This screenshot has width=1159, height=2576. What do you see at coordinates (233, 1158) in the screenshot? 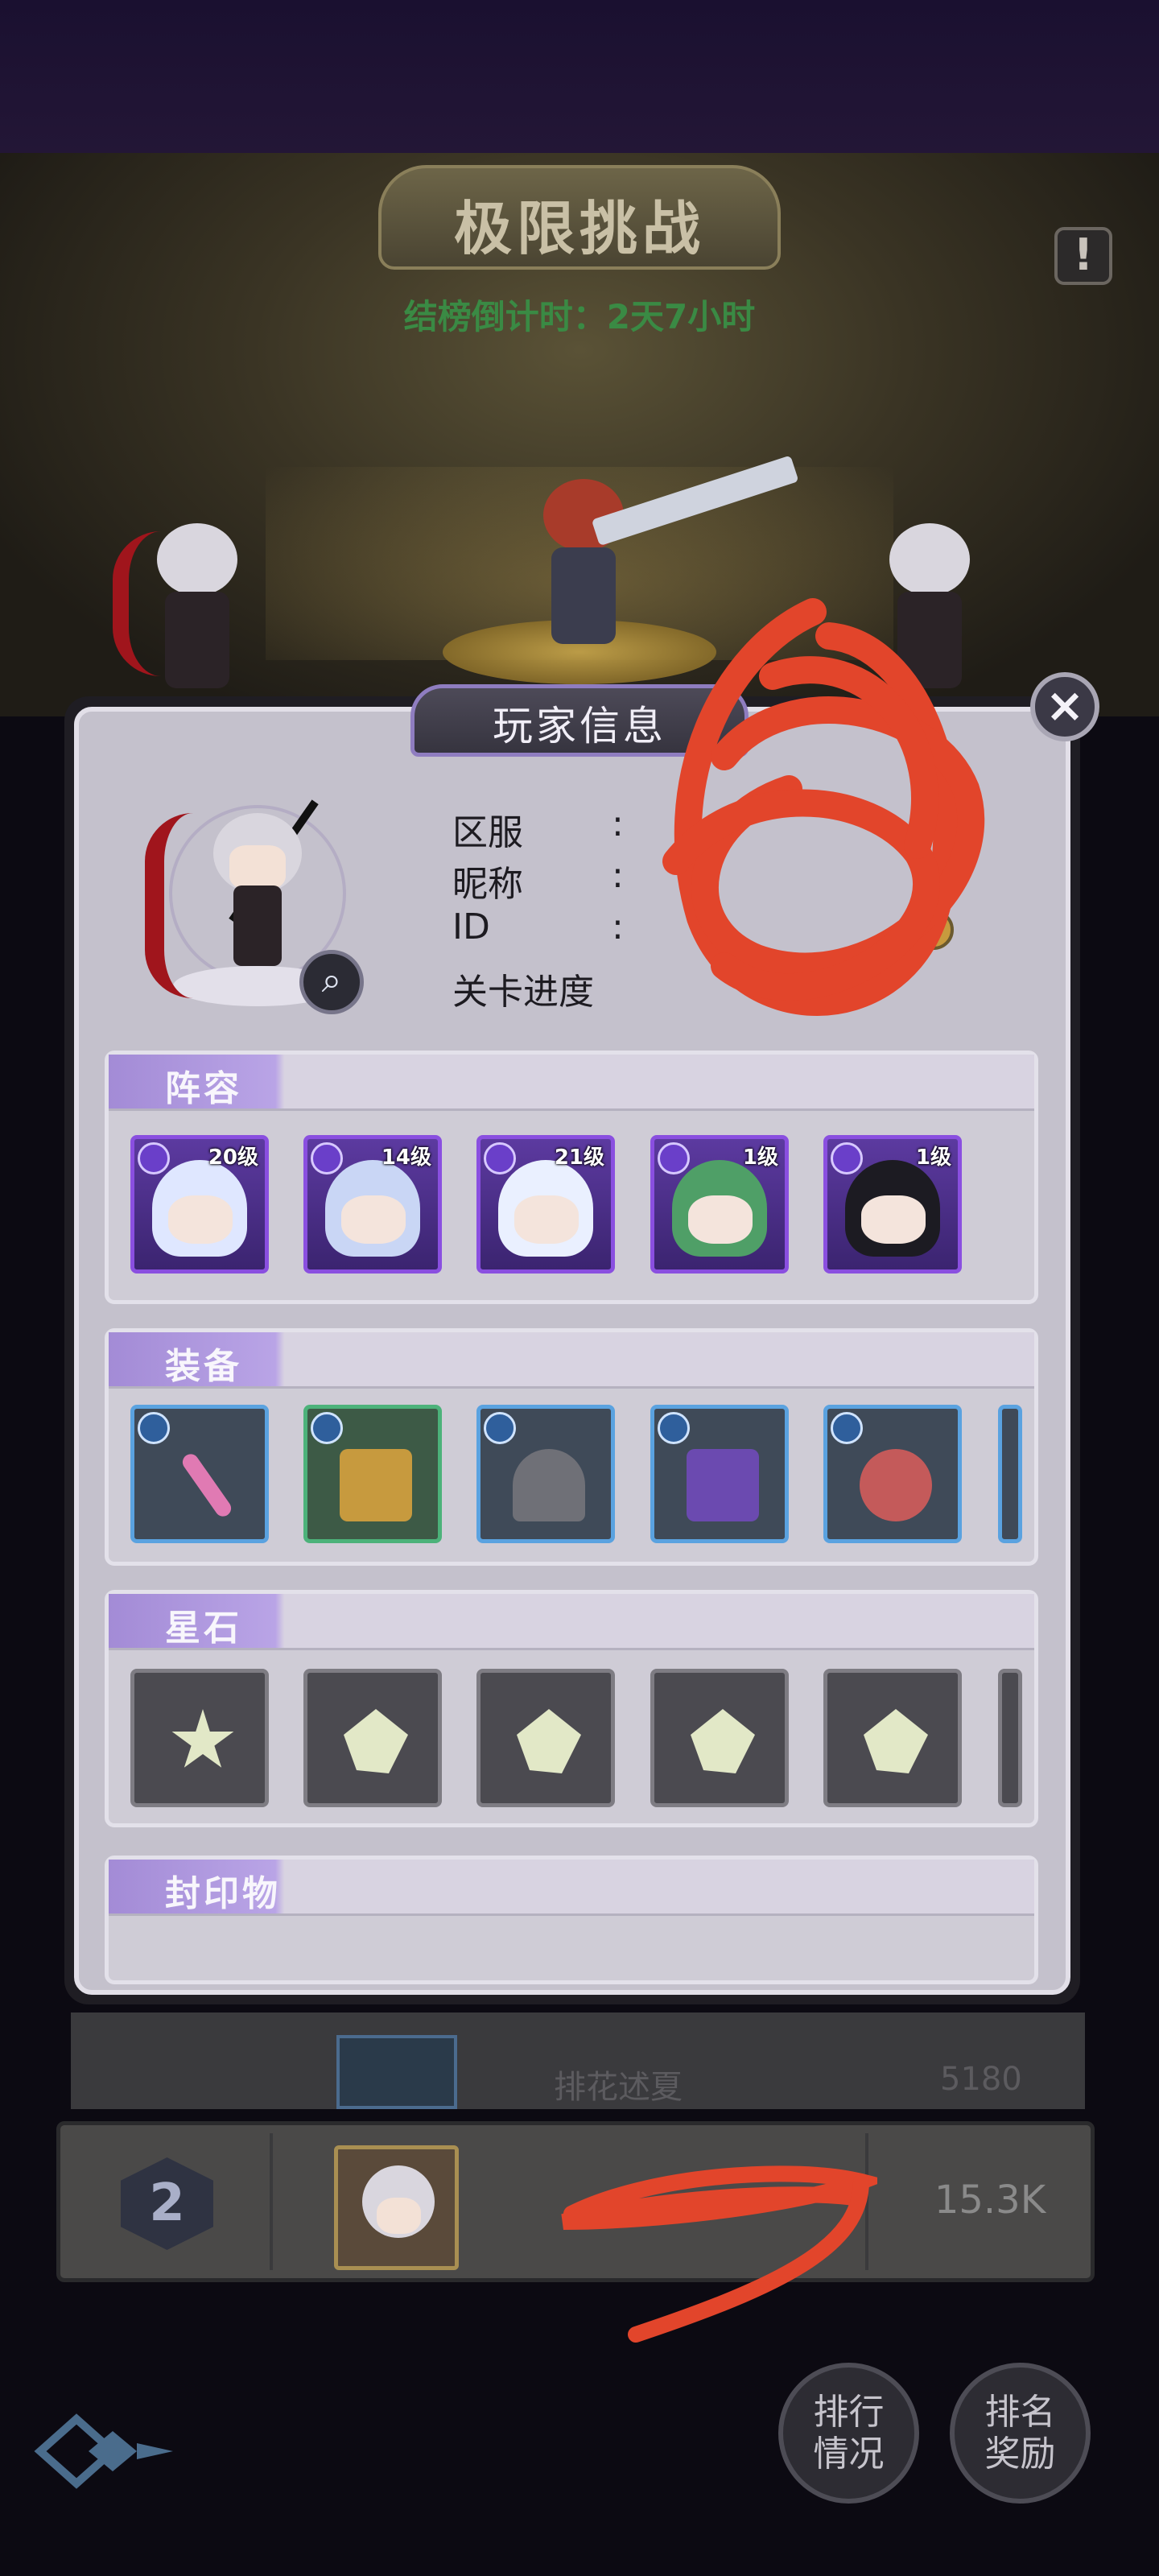
I see `hero-level: 20级` at bounding box center [233, 1158].